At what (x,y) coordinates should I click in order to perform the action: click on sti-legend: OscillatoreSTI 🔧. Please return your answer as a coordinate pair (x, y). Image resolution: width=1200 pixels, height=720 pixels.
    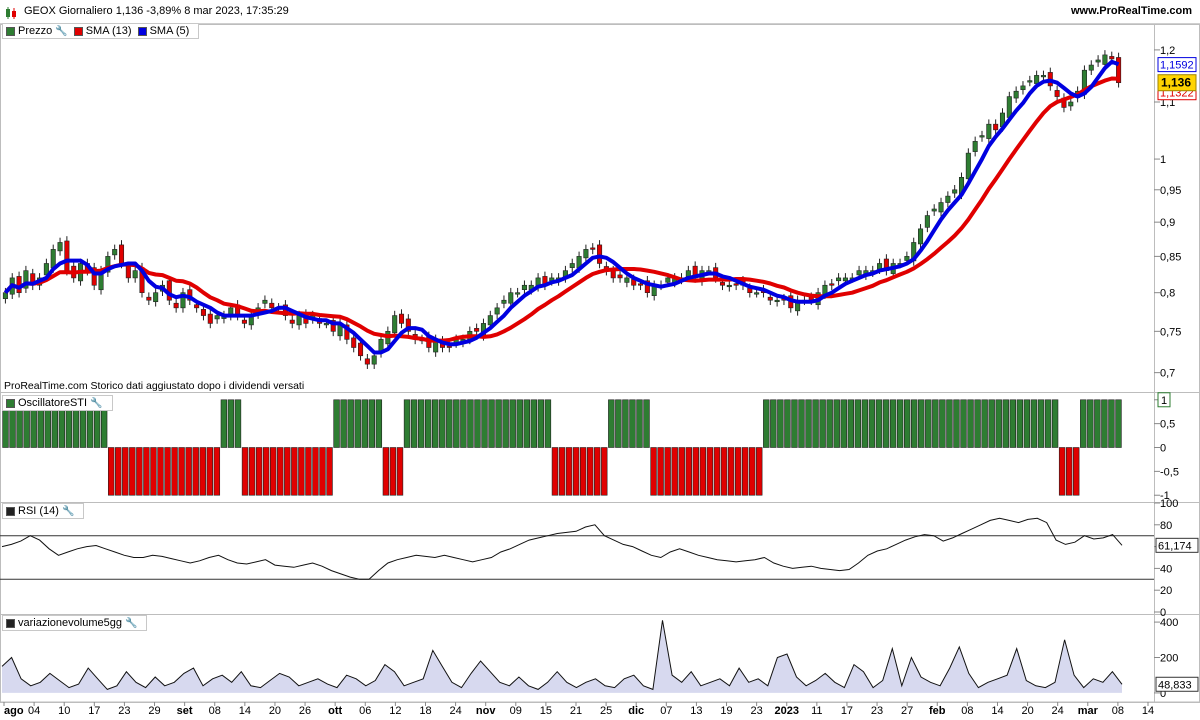
    Looking at the image, I should click on (57, 403).